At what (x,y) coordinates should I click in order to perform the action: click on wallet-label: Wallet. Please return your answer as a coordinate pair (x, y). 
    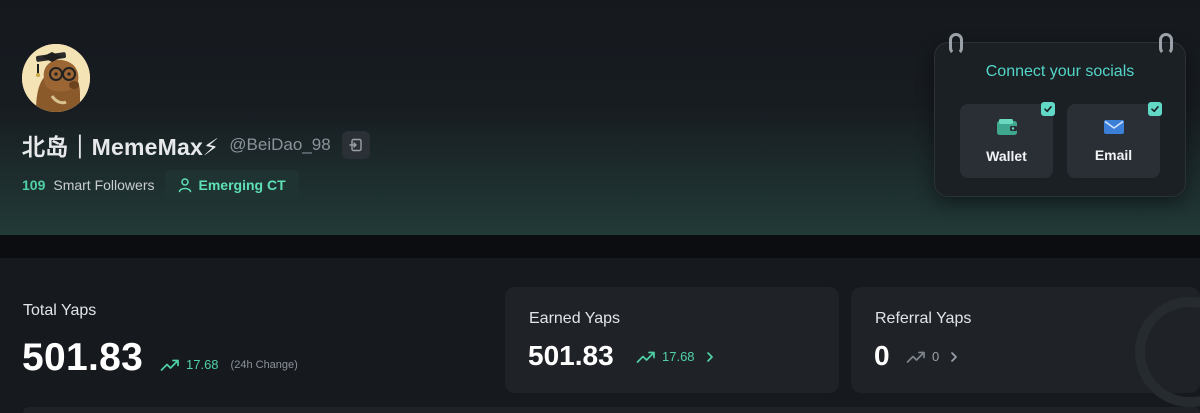
    Looking at the image, I should click on (1006, 156).